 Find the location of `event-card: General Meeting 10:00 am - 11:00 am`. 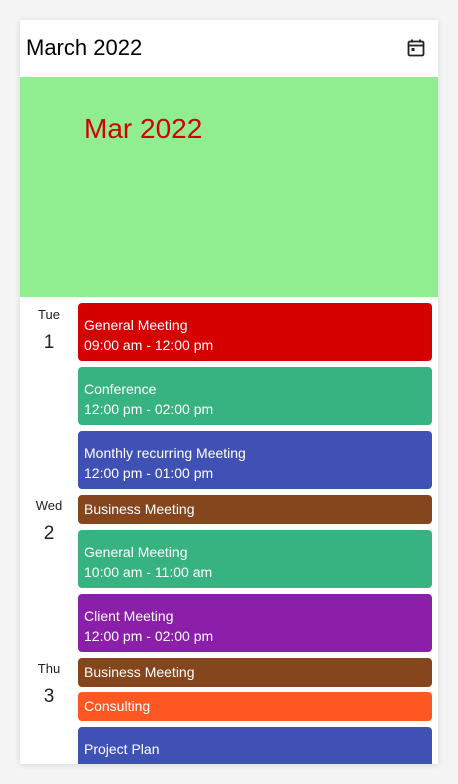

event-card: General Meeting 10:00 am - 11:00 am is located at coordinates (255, 559).